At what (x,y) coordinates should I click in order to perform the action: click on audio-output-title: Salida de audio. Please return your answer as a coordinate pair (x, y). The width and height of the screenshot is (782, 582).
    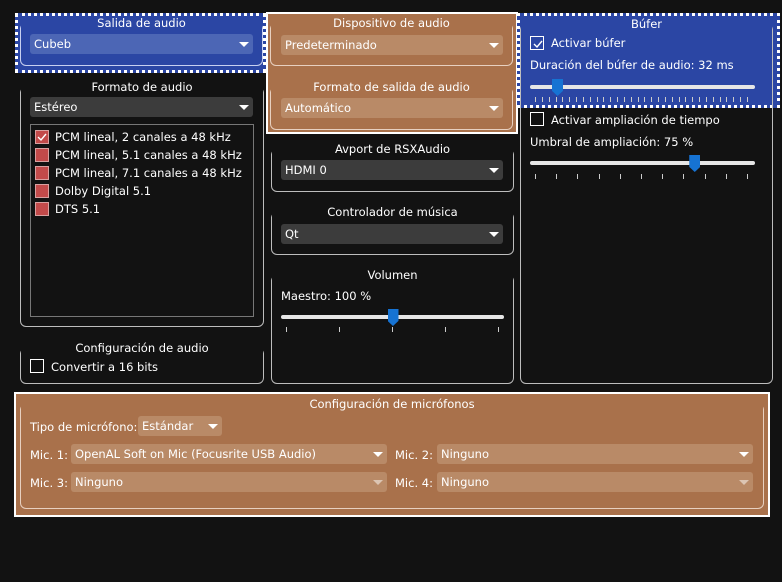
    Looking at the image, I should click on (141, 23).